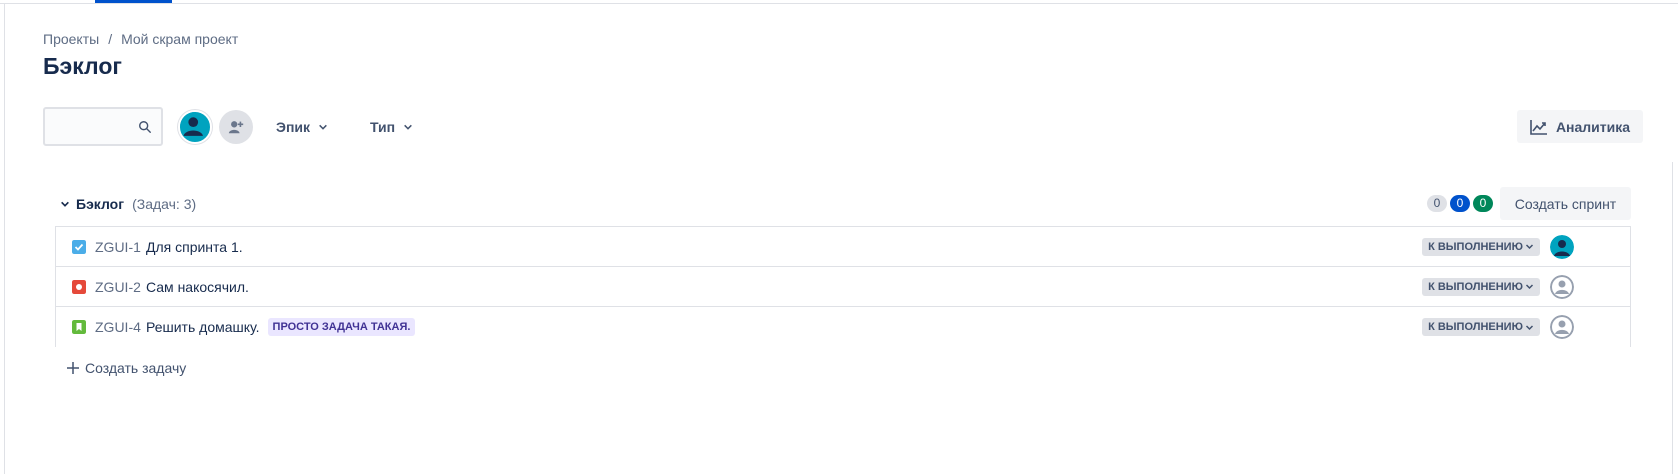 The height and width of the screenshot is (474, 1678). I want to click on analytics-button: Аналитика, so click(1580, 126).